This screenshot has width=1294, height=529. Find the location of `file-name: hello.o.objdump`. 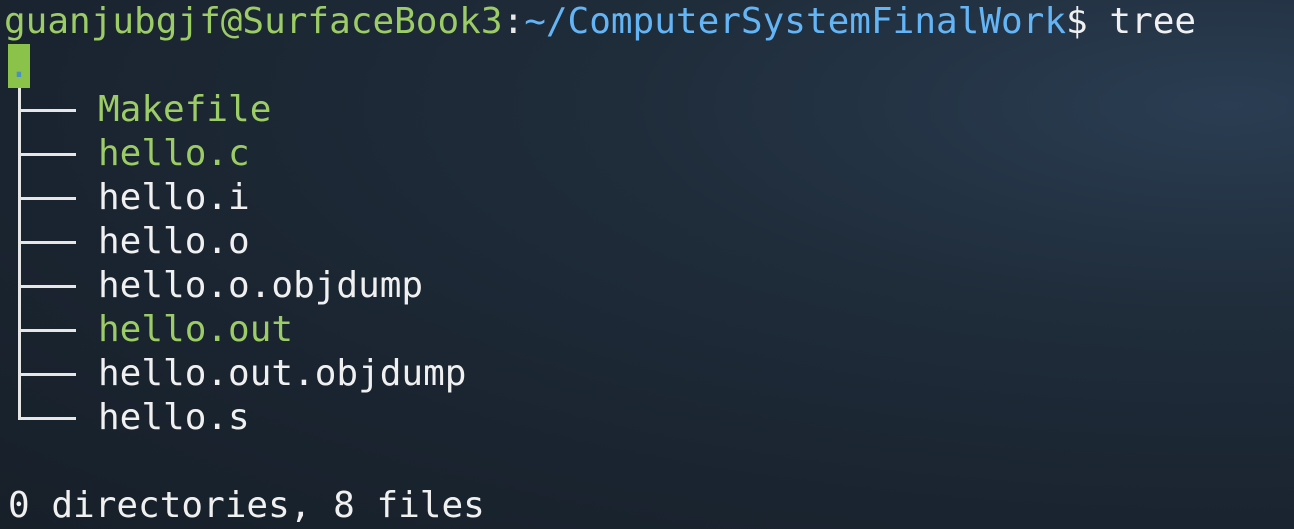

file-name: hello.o.objdump is located at coordinates (261, 285).